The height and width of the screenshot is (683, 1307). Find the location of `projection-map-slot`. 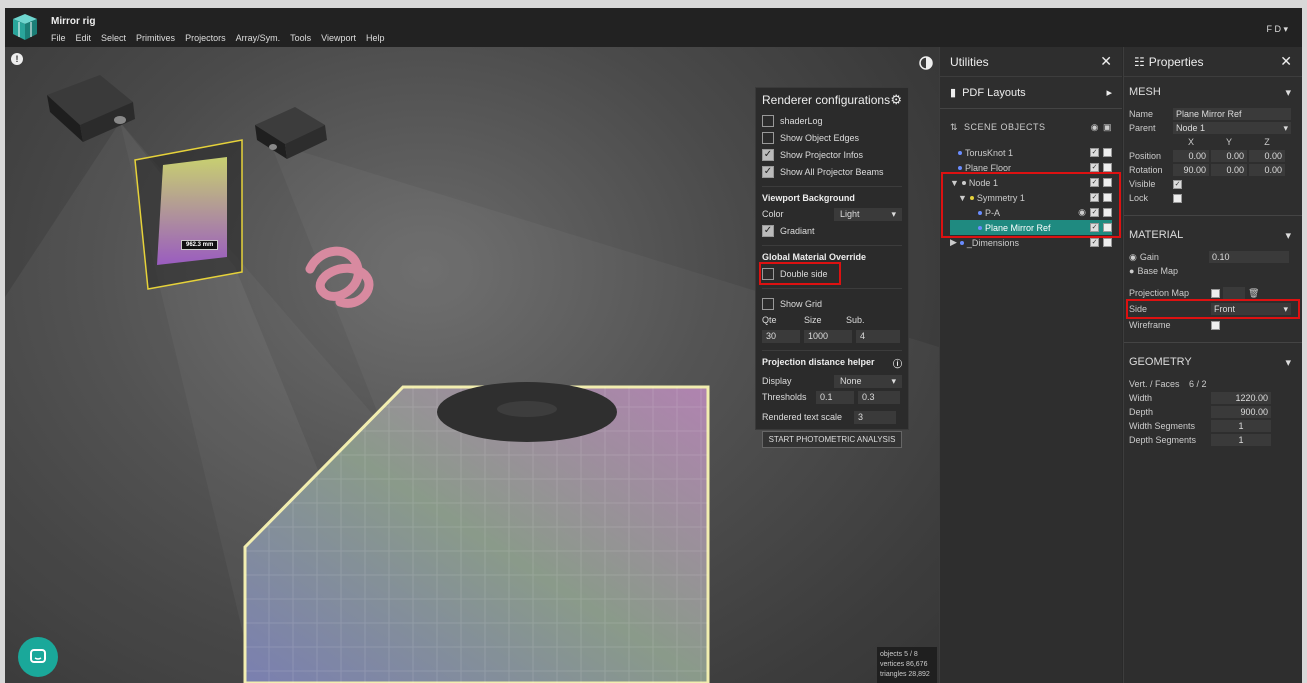

projection-map-slot is located at coordinates (1234, 293).